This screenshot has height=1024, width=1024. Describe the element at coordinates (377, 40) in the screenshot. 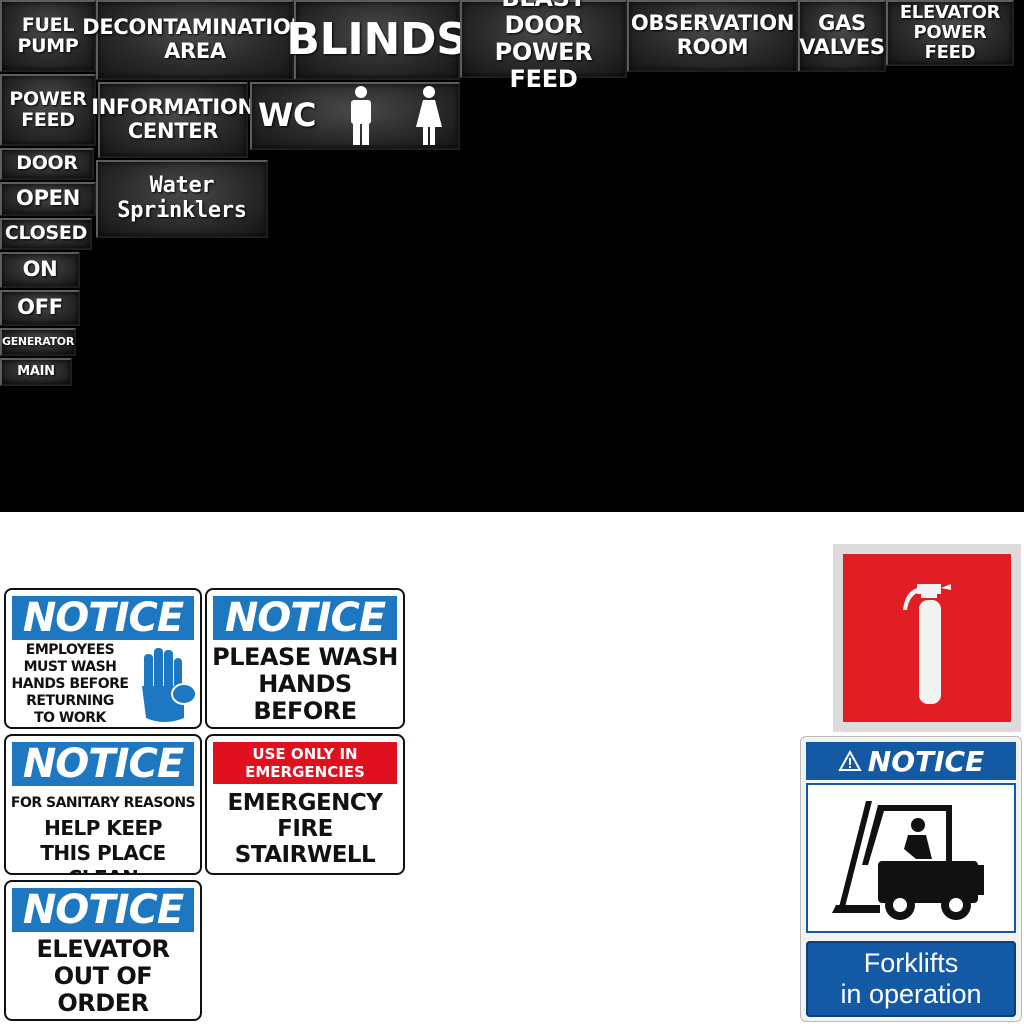

I see `blinds-plate: BLINDS` at that location.